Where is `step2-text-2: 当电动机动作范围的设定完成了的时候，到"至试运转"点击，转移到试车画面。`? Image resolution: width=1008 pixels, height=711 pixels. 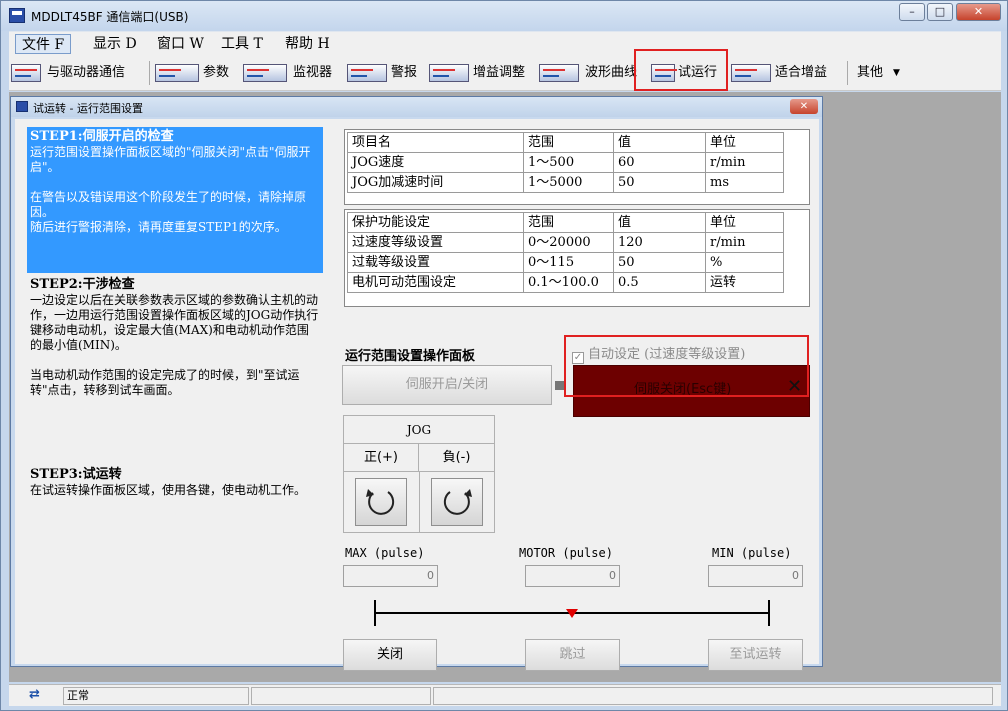 step2-text-2: 当电动机动作范围的设定完成了的时候，到"至试运转"点击，转移到试车画面。 is located at coordinates (165, 382).